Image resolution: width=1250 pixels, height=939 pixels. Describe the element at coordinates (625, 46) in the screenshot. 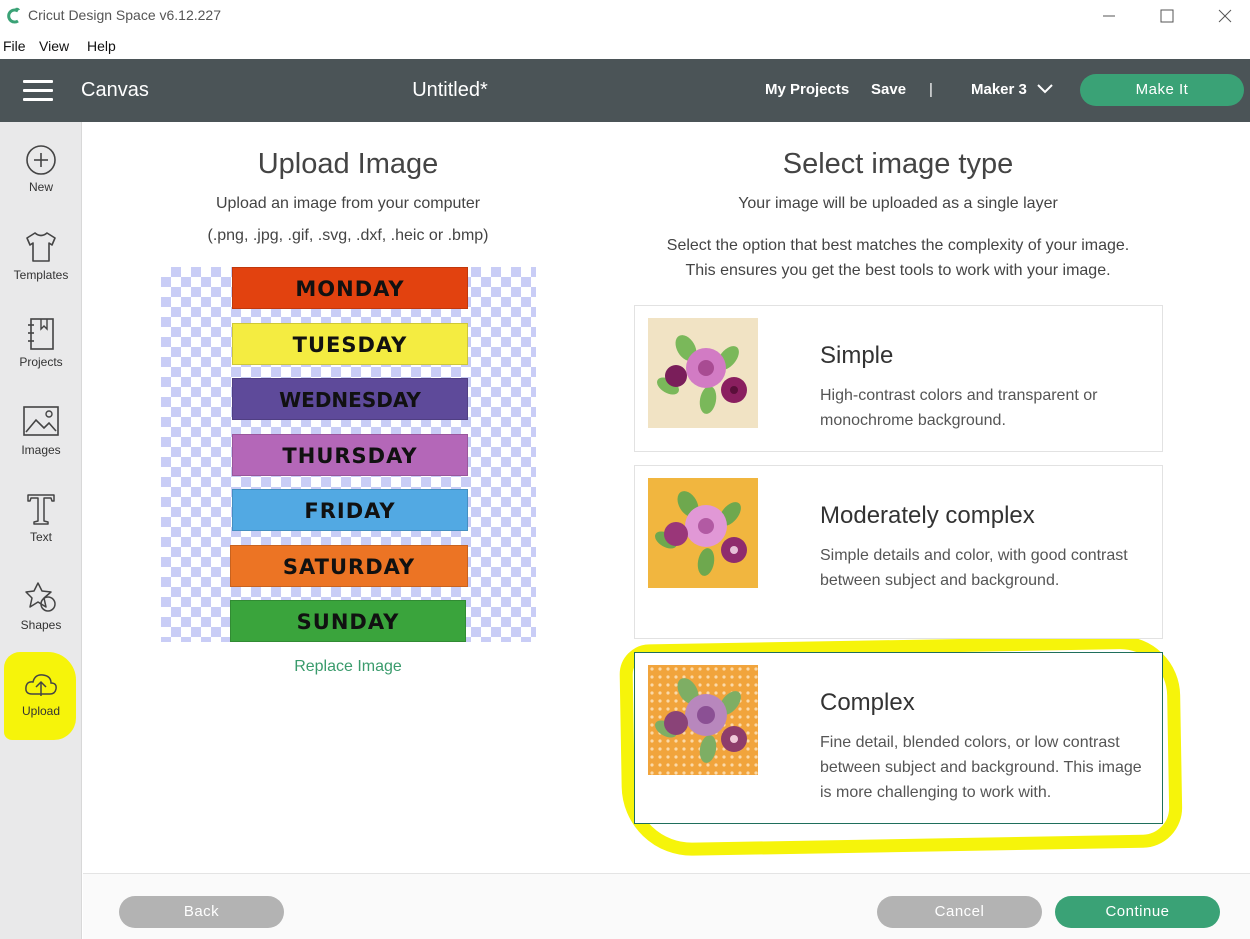

I see `menu-bar: File View Help` at that location.